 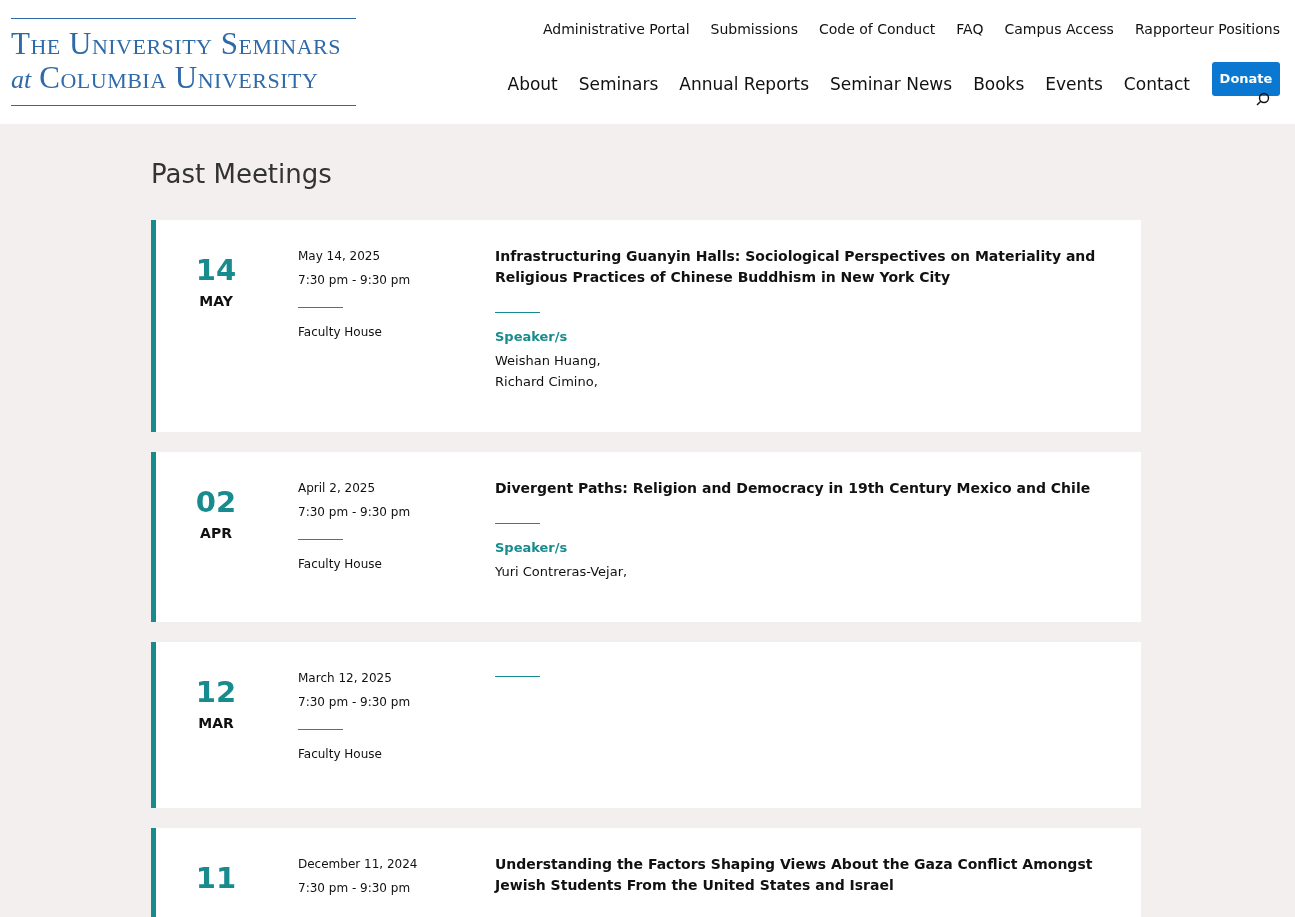 What do you see at coordinates (805, 267) in the screenshot?
I see `meeting-title: Infrastructuring Guanyin Halls: Sociological Perspectives on Materiality and Religious Practices of Chinese Buddhism in New York City` at bounding box center [805, 267].